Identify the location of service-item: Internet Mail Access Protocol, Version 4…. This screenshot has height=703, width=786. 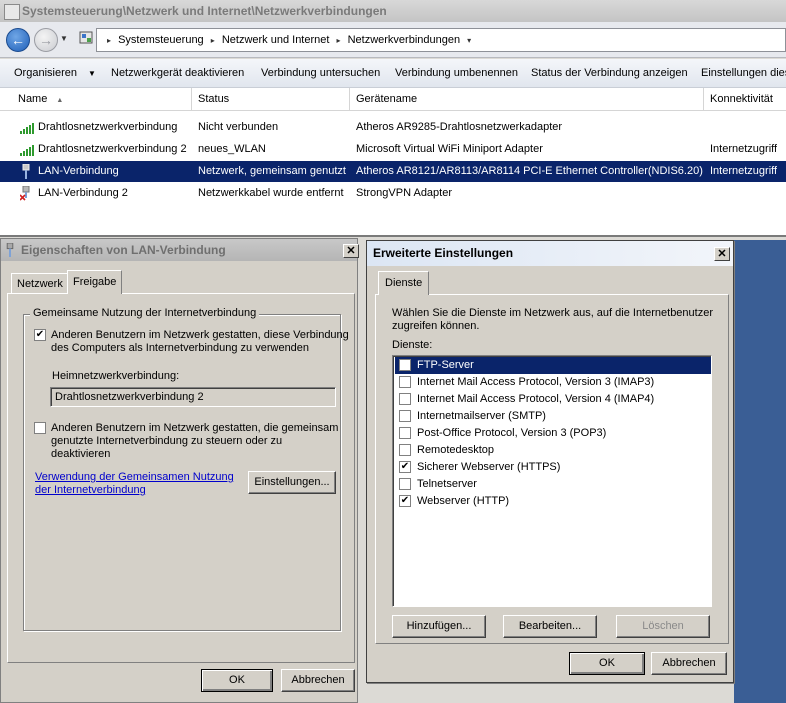
(553, 399).